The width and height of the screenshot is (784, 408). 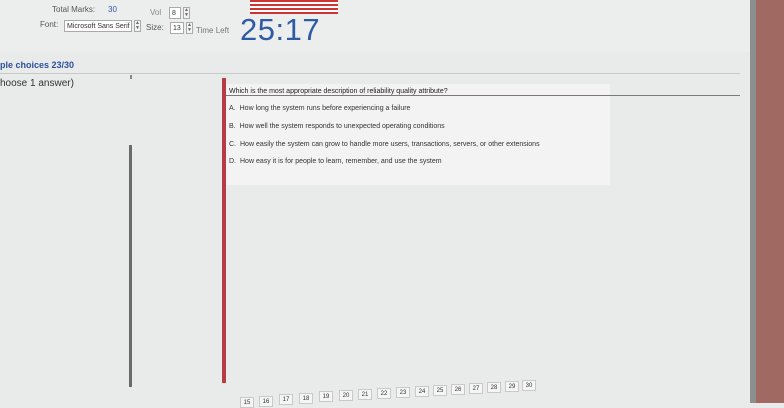 I want to click on option-b-key: B., so click(x=232, y=126).